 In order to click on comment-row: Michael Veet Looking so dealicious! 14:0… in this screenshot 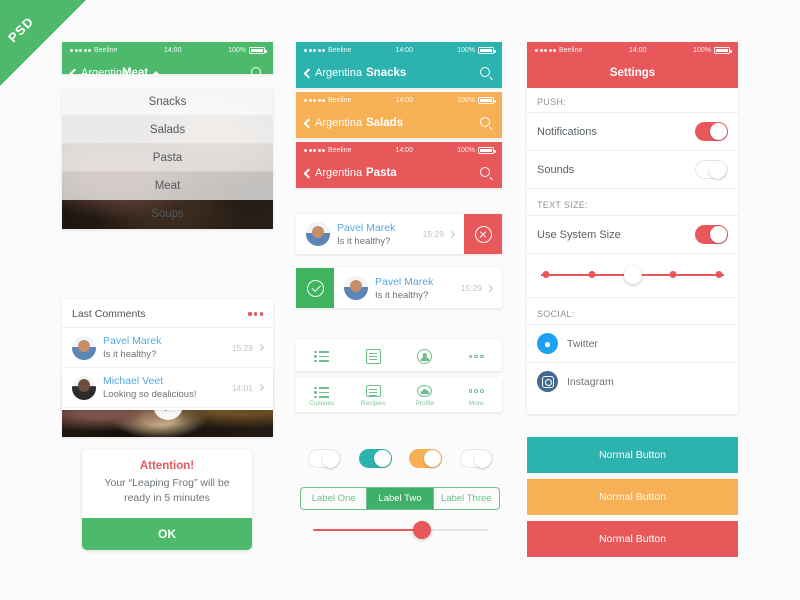, I will do `click(167, 388)`.